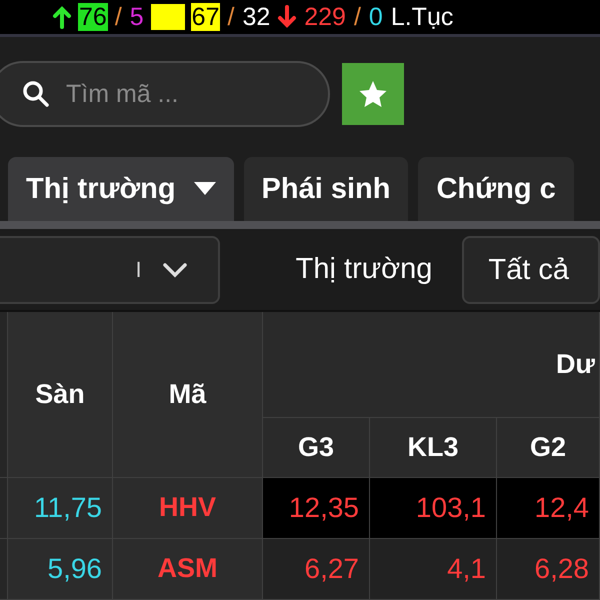 This screenshot has height=600, width=600. I want to click on star-icon, so click(373, 94).